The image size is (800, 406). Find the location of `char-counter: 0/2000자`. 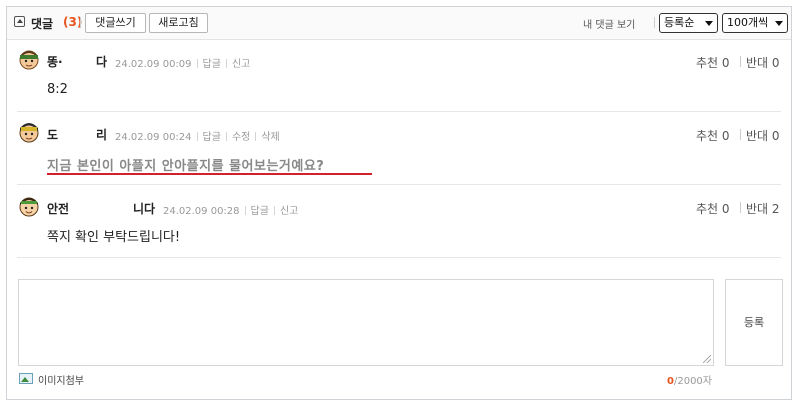

char-counter: 0/2000자 is located at coordinates (689, 379).